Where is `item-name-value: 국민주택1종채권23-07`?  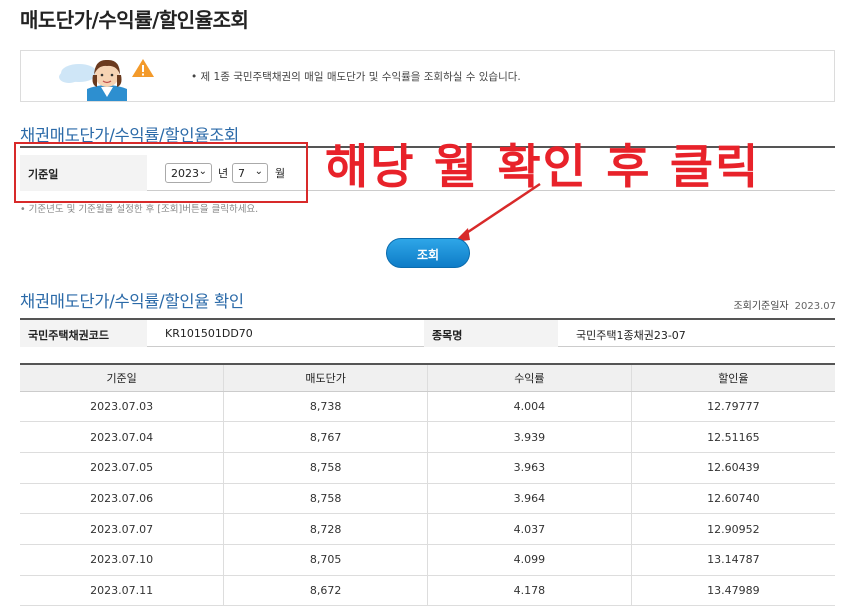 item-name-value: 국민주택1종채권23-07 is located at coordinates (631, 335).